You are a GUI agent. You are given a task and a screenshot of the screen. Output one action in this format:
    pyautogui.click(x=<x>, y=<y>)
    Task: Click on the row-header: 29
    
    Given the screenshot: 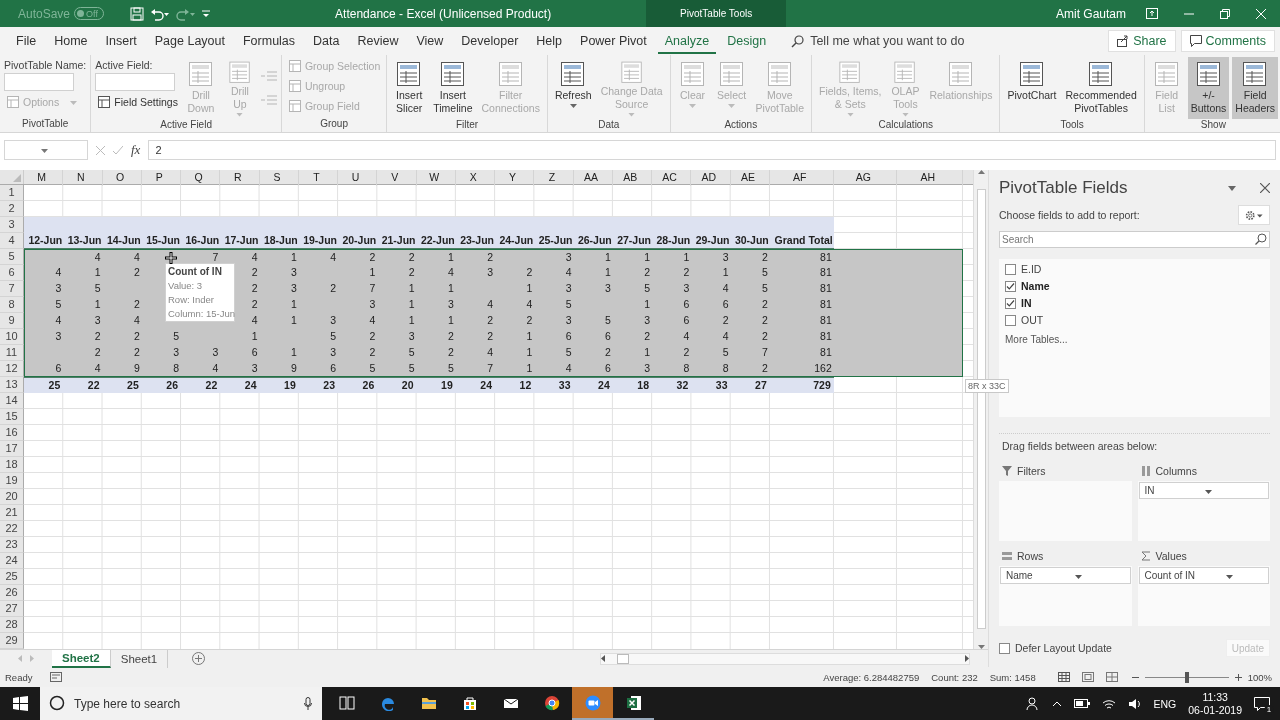 What is the action you would take?
    pyautogui.click(x=12, y=641)
    